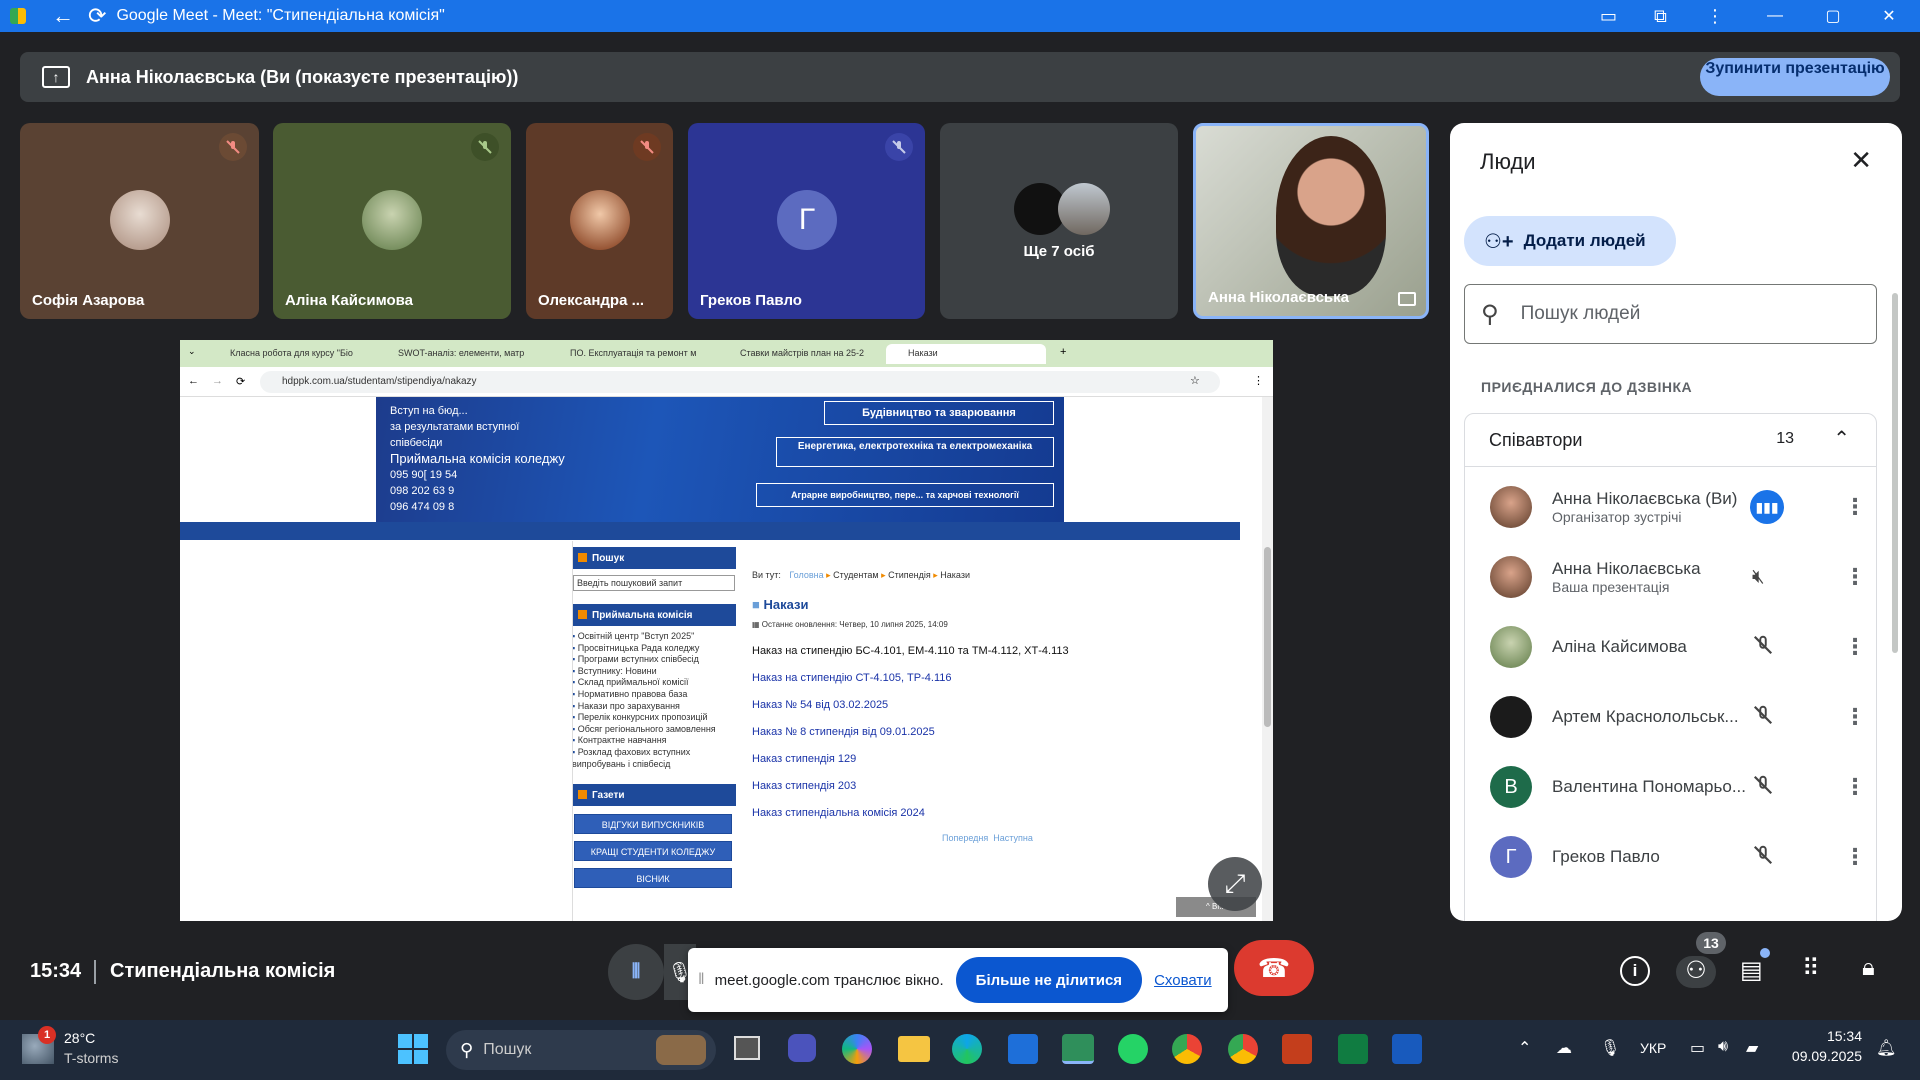 This screenshot has height=1080, width=1920. I want to click on start-icon, so click(413, 1049).